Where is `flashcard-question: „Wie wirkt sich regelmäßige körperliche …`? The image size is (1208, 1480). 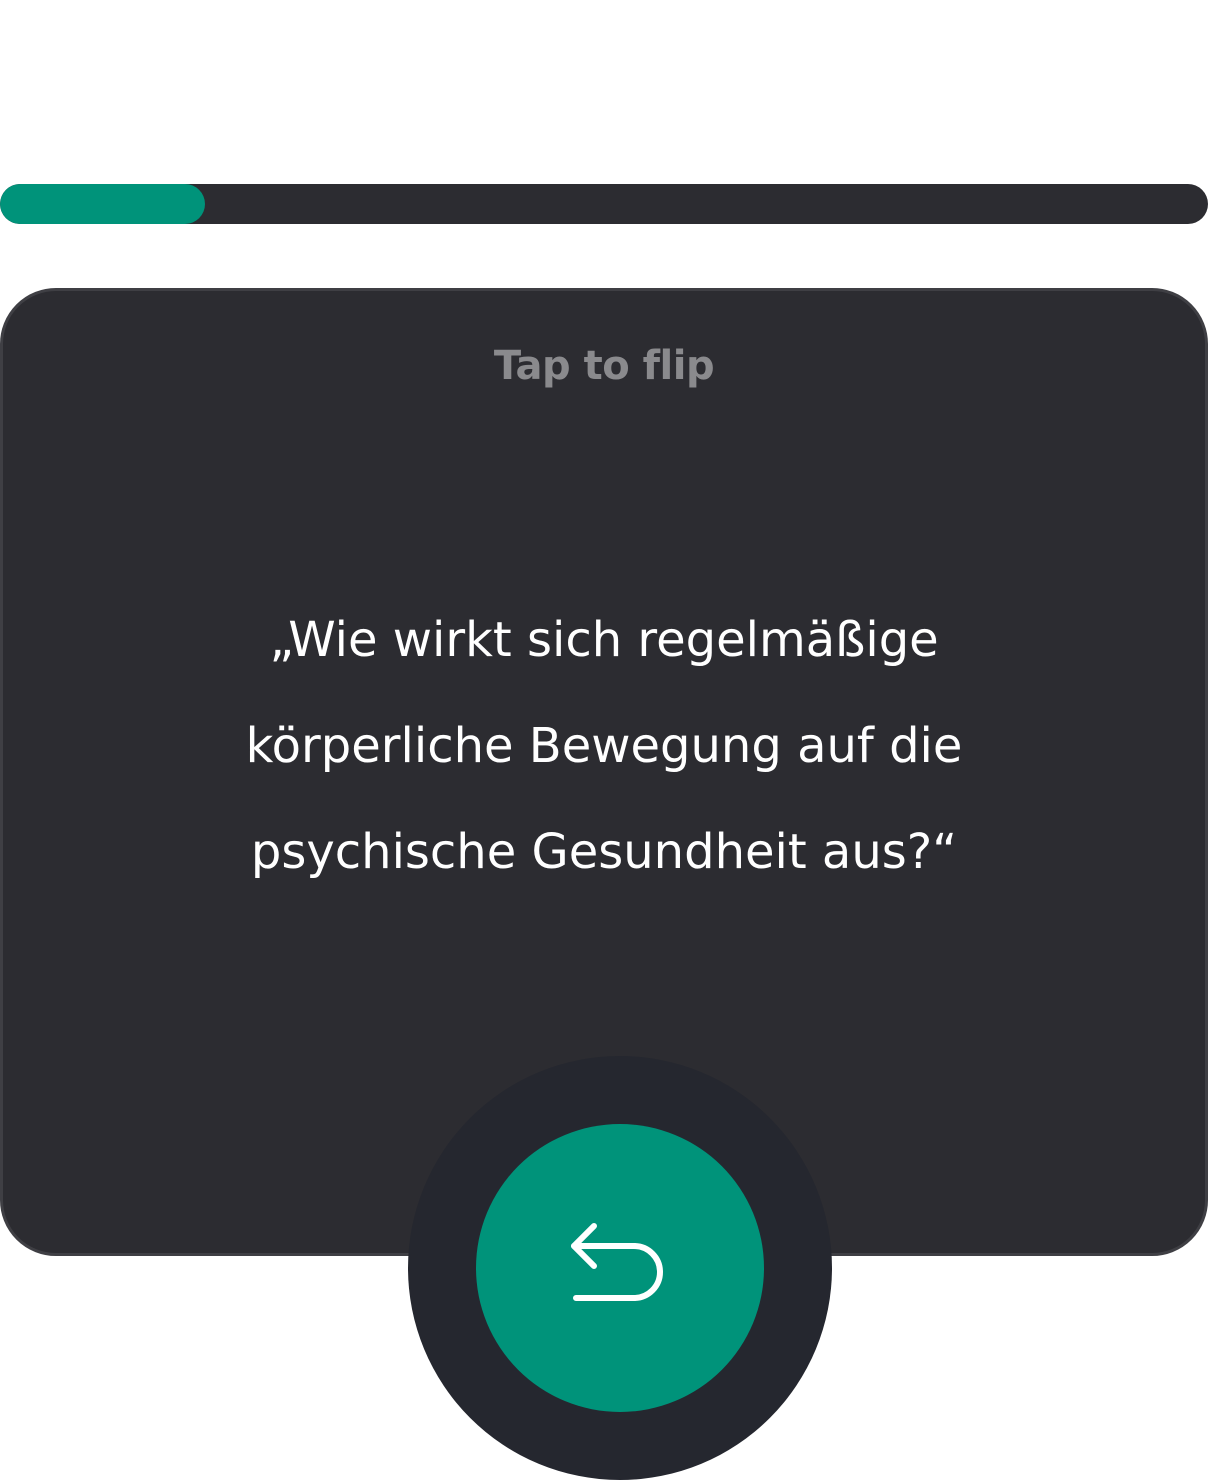 flashcard-question: „Wie wirkt sich regelmäßige körperliche … is located at coordinates (604, 746).